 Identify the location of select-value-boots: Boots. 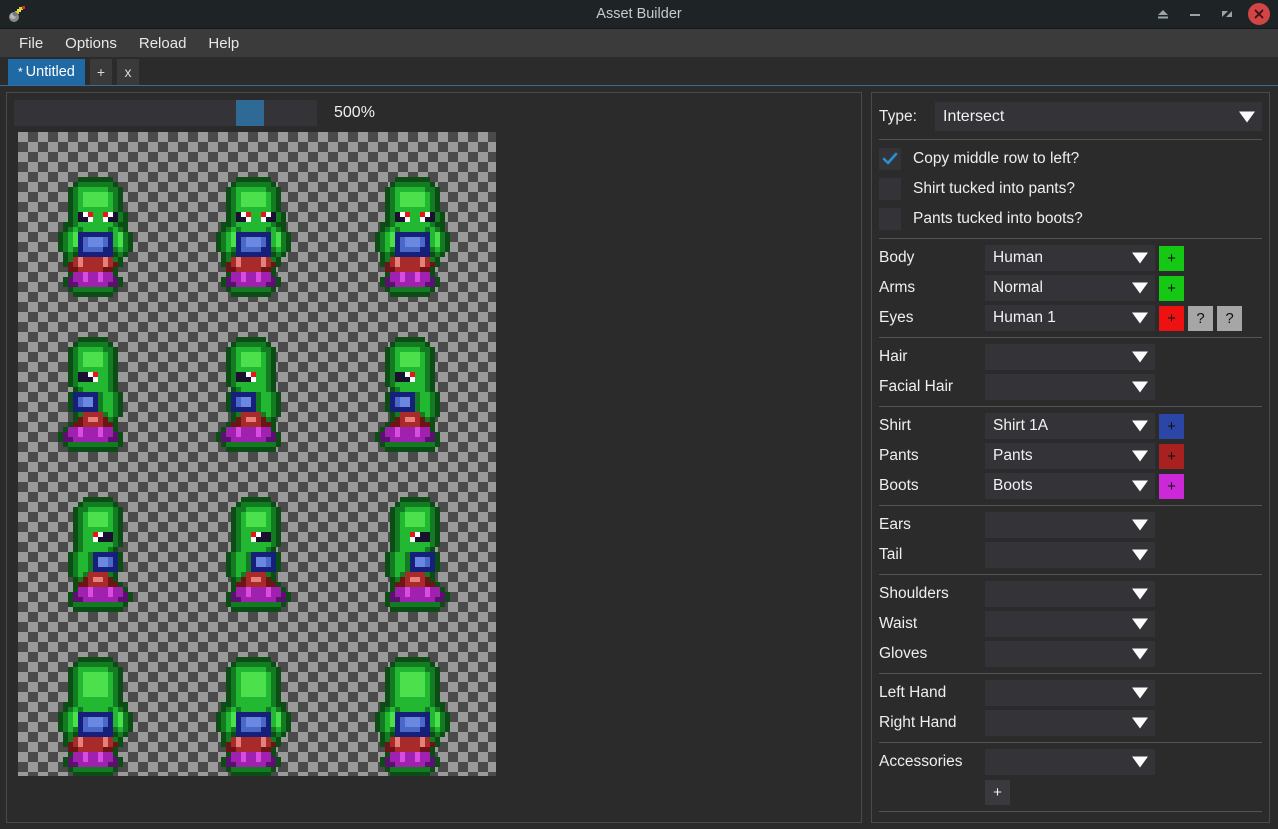
(1013, 485).